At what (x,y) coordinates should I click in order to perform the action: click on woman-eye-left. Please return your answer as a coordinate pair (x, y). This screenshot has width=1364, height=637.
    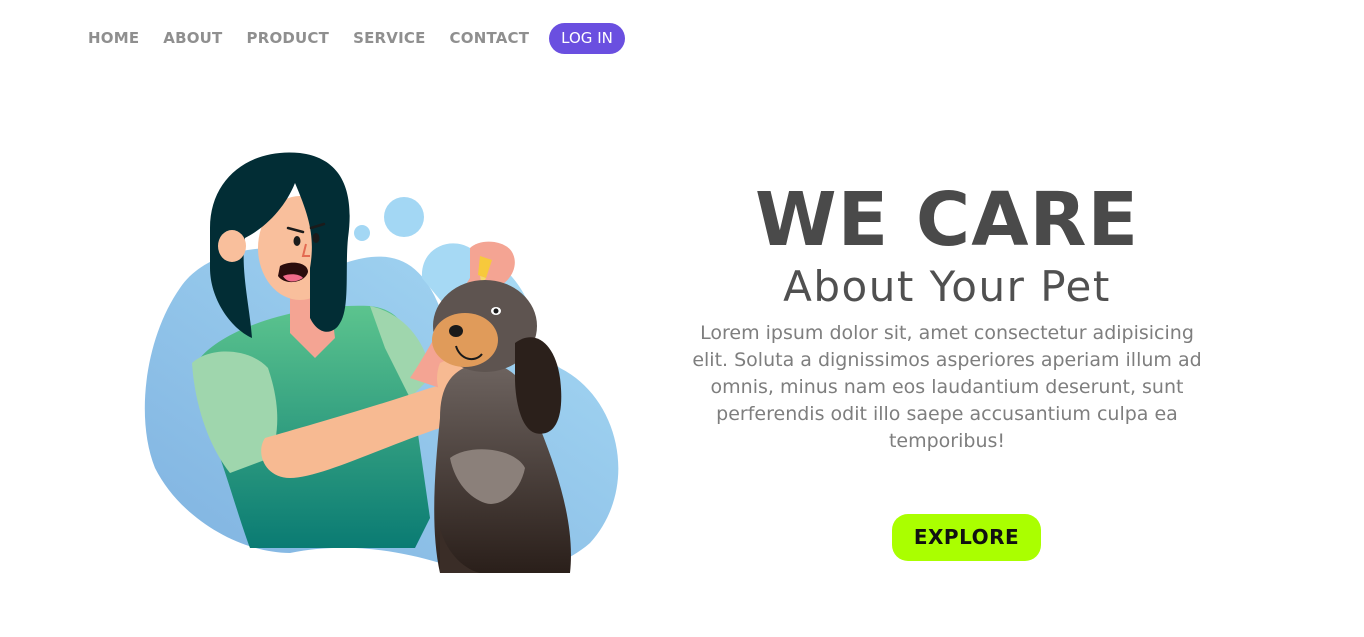
    Looking at the image, I should click on (297, 241).